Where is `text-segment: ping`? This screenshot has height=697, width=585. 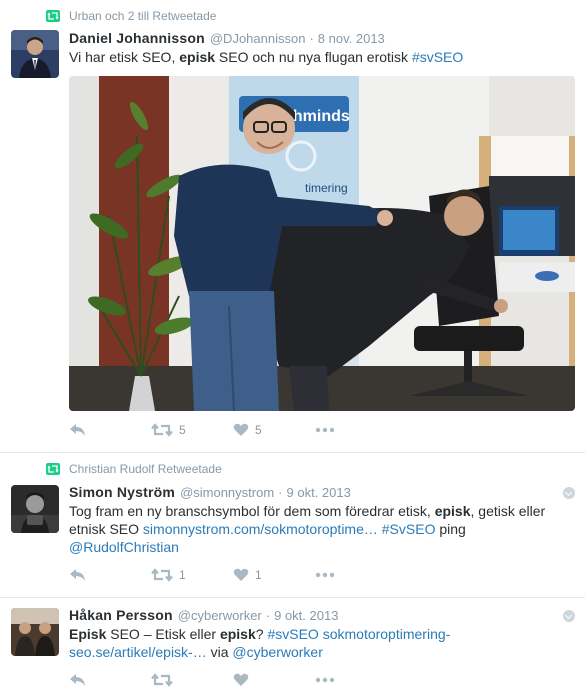 text-segment: ping is located at coordinates (450, 529).